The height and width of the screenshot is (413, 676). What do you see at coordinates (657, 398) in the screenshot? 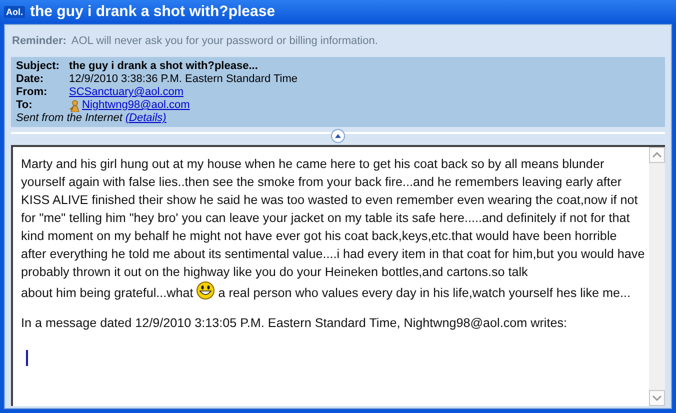
I see `scroll-down-icon` at bounding box center [657, 398].